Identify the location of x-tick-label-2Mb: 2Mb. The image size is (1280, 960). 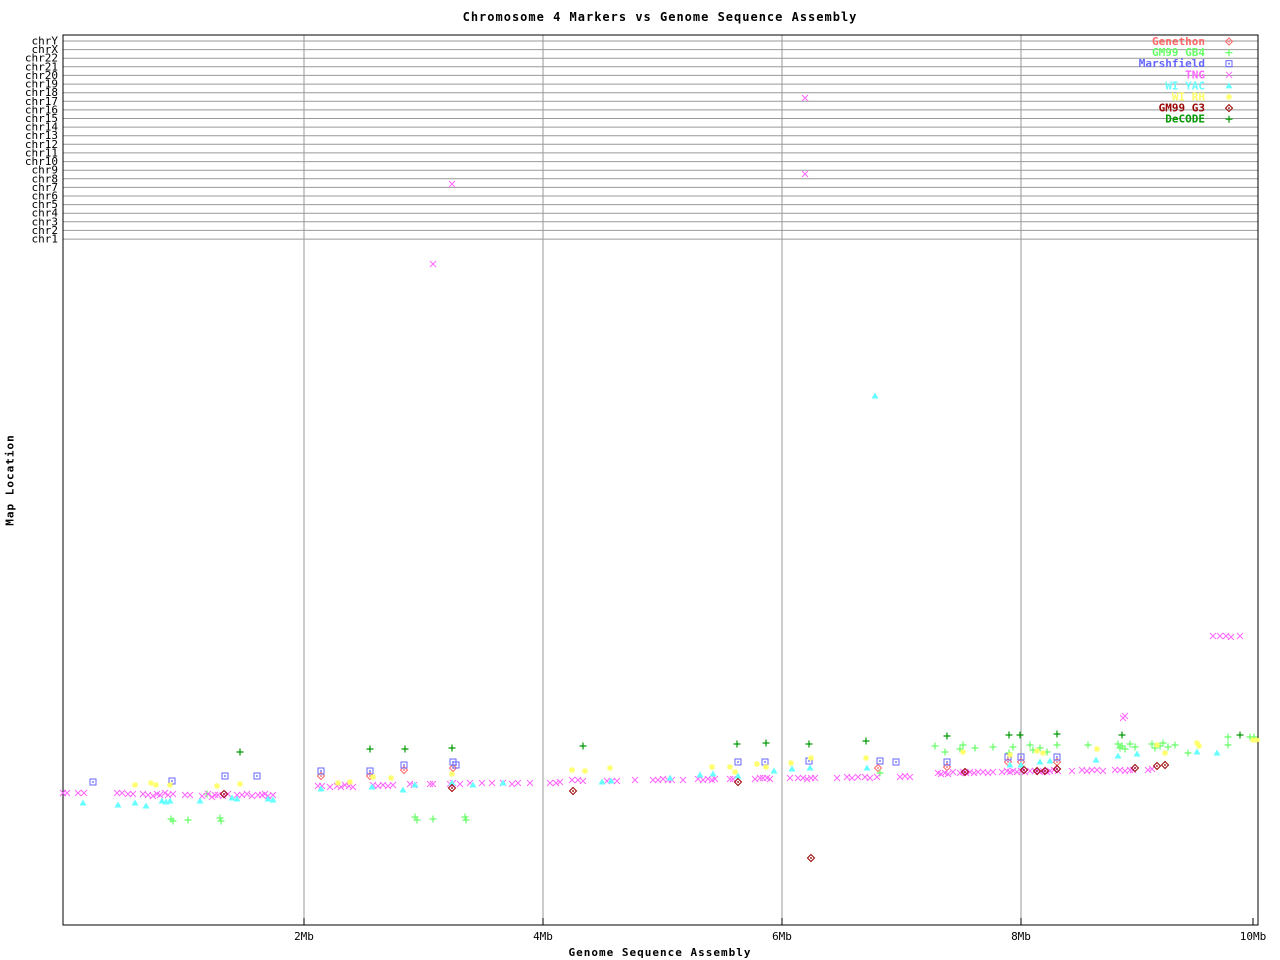
(304, 936).